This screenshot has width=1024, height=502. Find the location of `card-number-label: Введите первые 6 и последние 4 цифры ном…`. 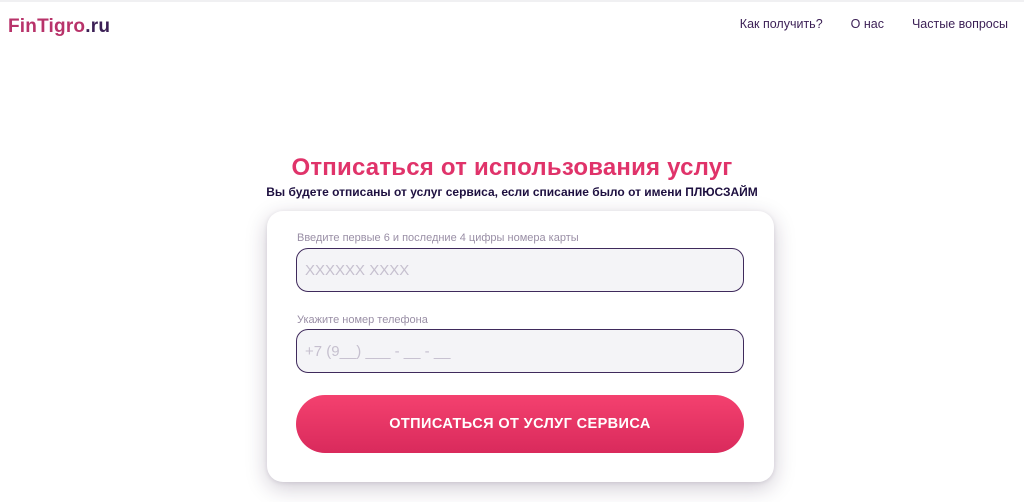

card-number-label: Введите первые 6 и последние 4 цифры ном… is located at coordinates (438, 238).